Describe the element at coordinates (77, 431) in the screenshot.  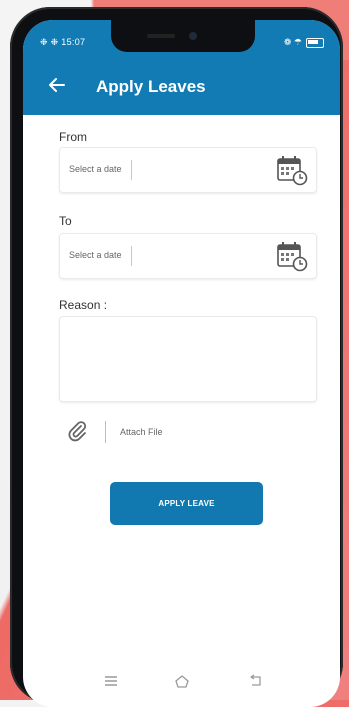
I see `paperclip-icon` at that location.